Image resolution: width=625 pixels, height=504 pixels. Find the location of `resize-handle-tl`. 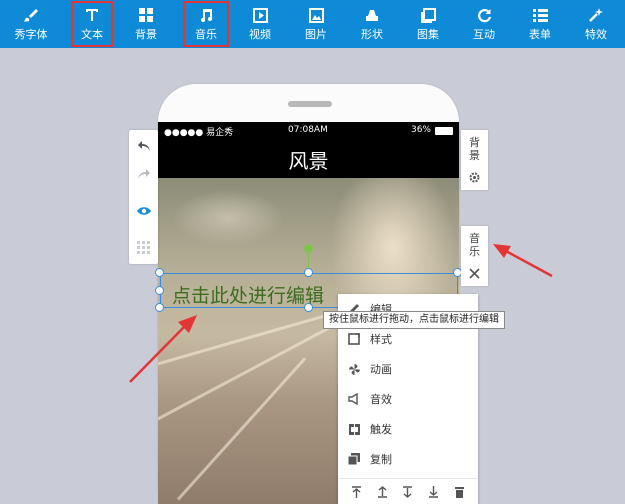

resize-handle-tl is located at coordinates (159, 272).